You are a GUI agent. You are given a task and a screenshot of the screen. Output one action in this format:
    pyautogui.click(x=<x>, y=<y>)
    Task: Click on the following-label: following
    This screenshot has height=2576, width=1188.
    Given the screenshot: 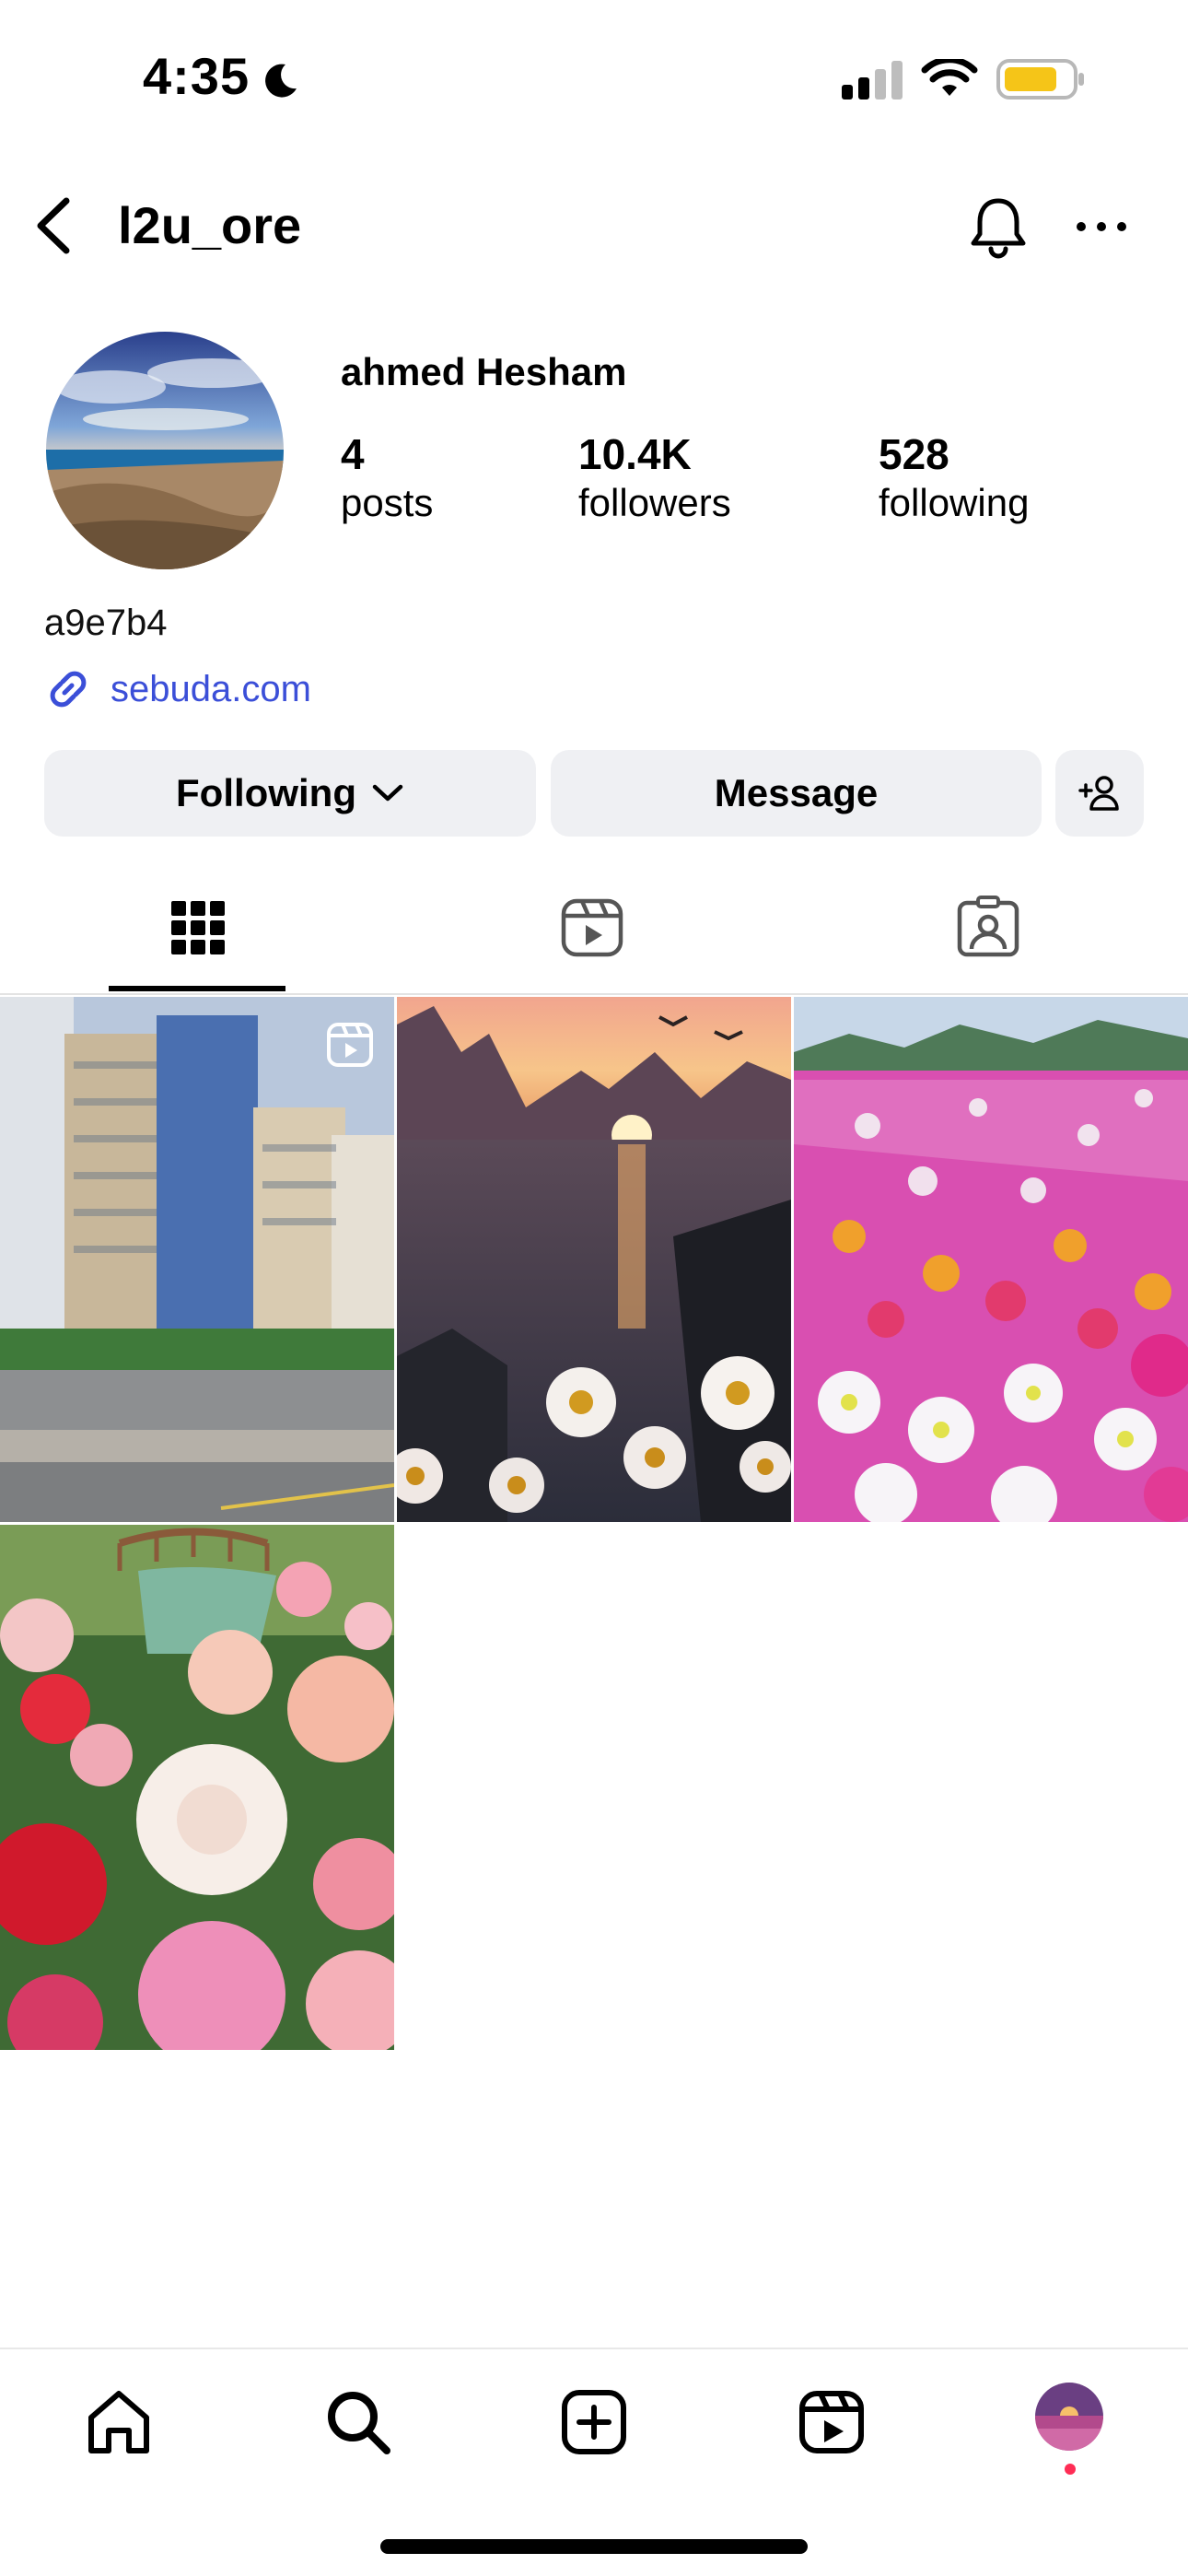 What is the action you would take?
    pyautogui.click(x=954, y=502)
    